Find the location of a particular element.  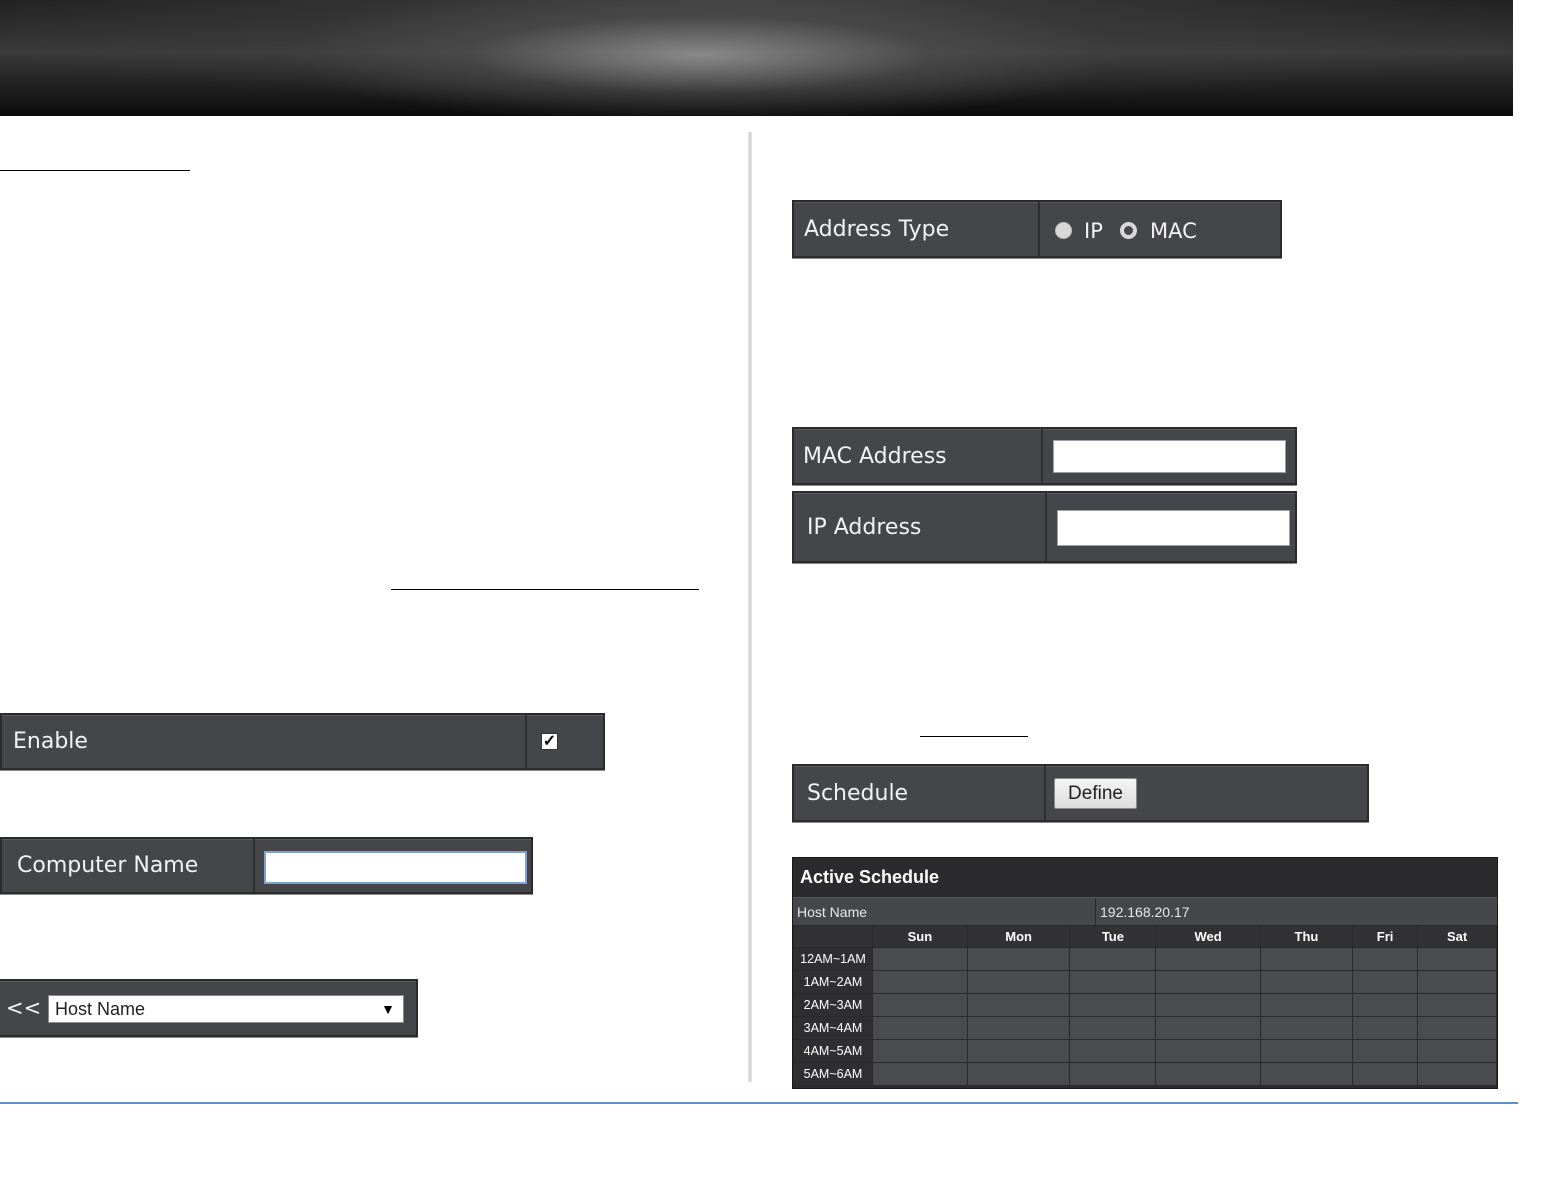

day-header-tue: Tue is located at coordinates (1113, 936).